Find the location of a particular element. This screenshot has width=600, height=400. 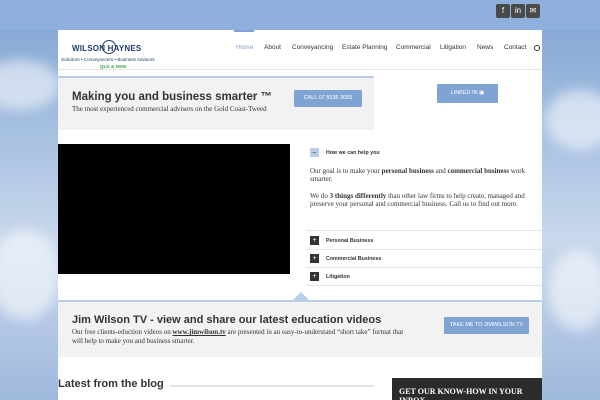

linkedin-button: LINKED IN ▣ is located at coordinates (467, 93).